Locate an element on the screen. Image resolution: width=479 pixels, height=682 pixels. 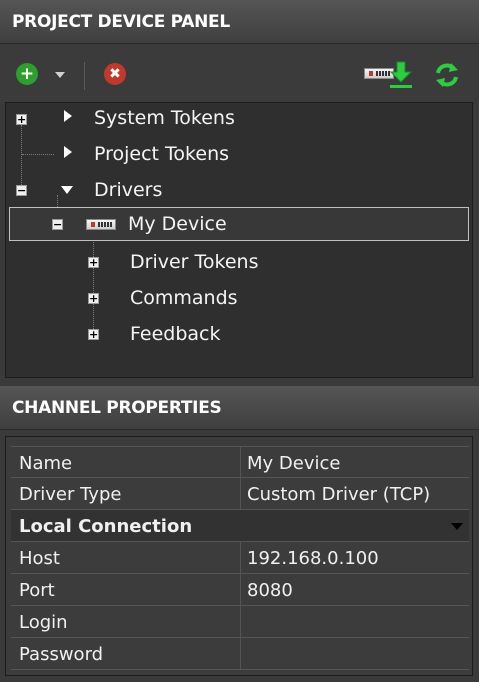
plus-circle-icon: + is located at coordinates (27, 74).